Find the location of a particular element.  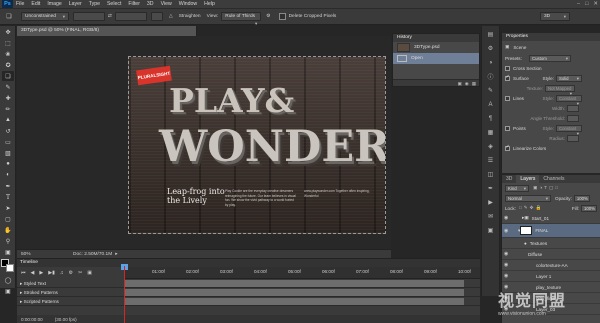

layer-row: ◉ Diffuse is located at coordinates (551, 254).